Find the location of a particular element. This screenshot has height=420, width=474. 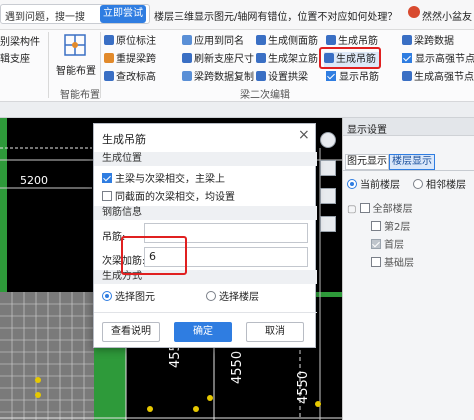

search-placeholder: 遇到问题，搜一搜 is located at coordinates (45, 17).